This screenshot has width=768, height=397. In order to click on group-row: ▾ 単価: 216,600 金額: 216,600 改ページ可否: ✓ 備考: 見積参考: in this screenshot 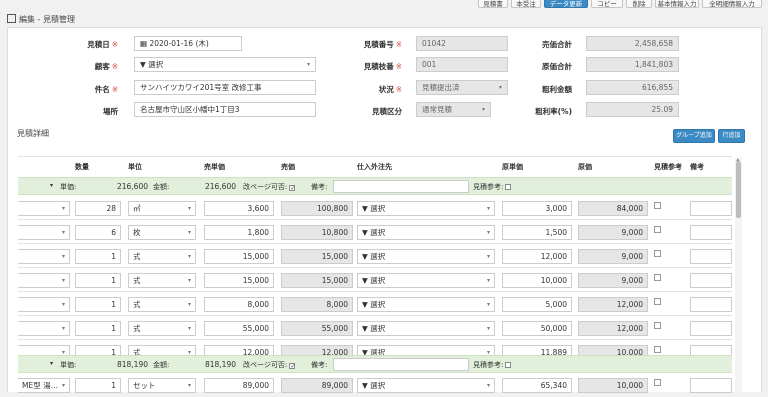, I will do `click(375, 186)`.